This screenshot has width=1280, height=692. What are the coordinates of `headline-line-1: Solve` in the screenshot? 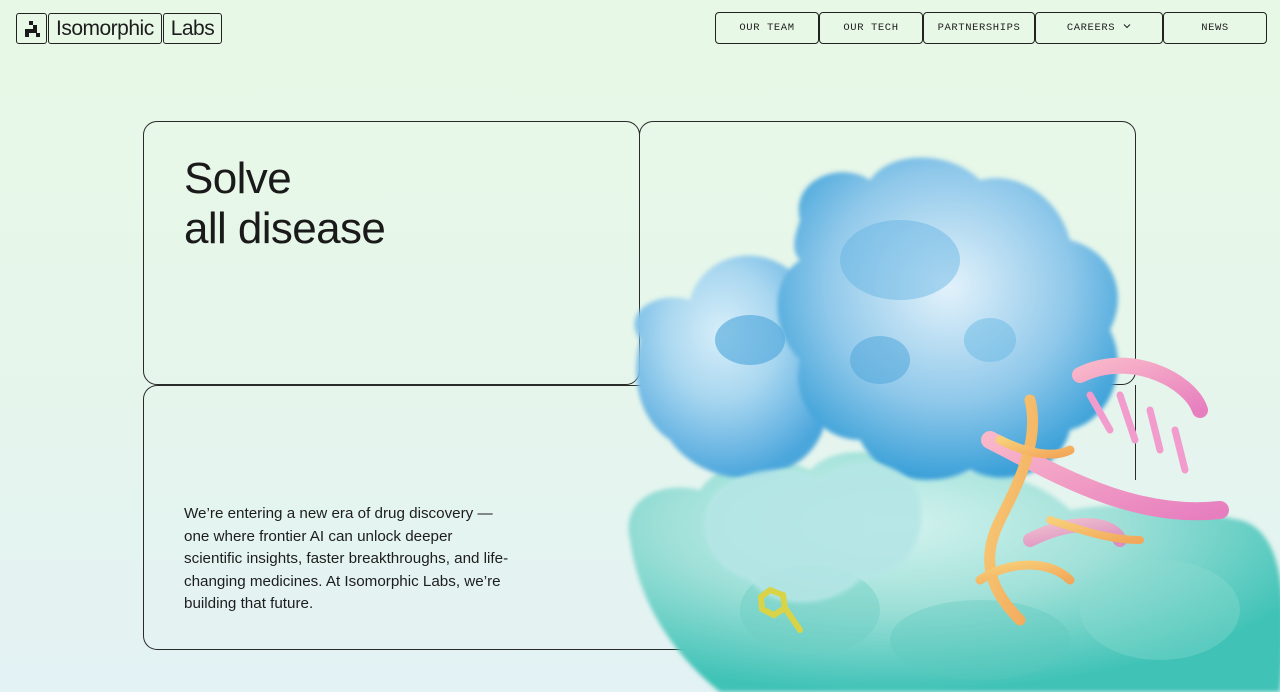 It's located at (238, 178).